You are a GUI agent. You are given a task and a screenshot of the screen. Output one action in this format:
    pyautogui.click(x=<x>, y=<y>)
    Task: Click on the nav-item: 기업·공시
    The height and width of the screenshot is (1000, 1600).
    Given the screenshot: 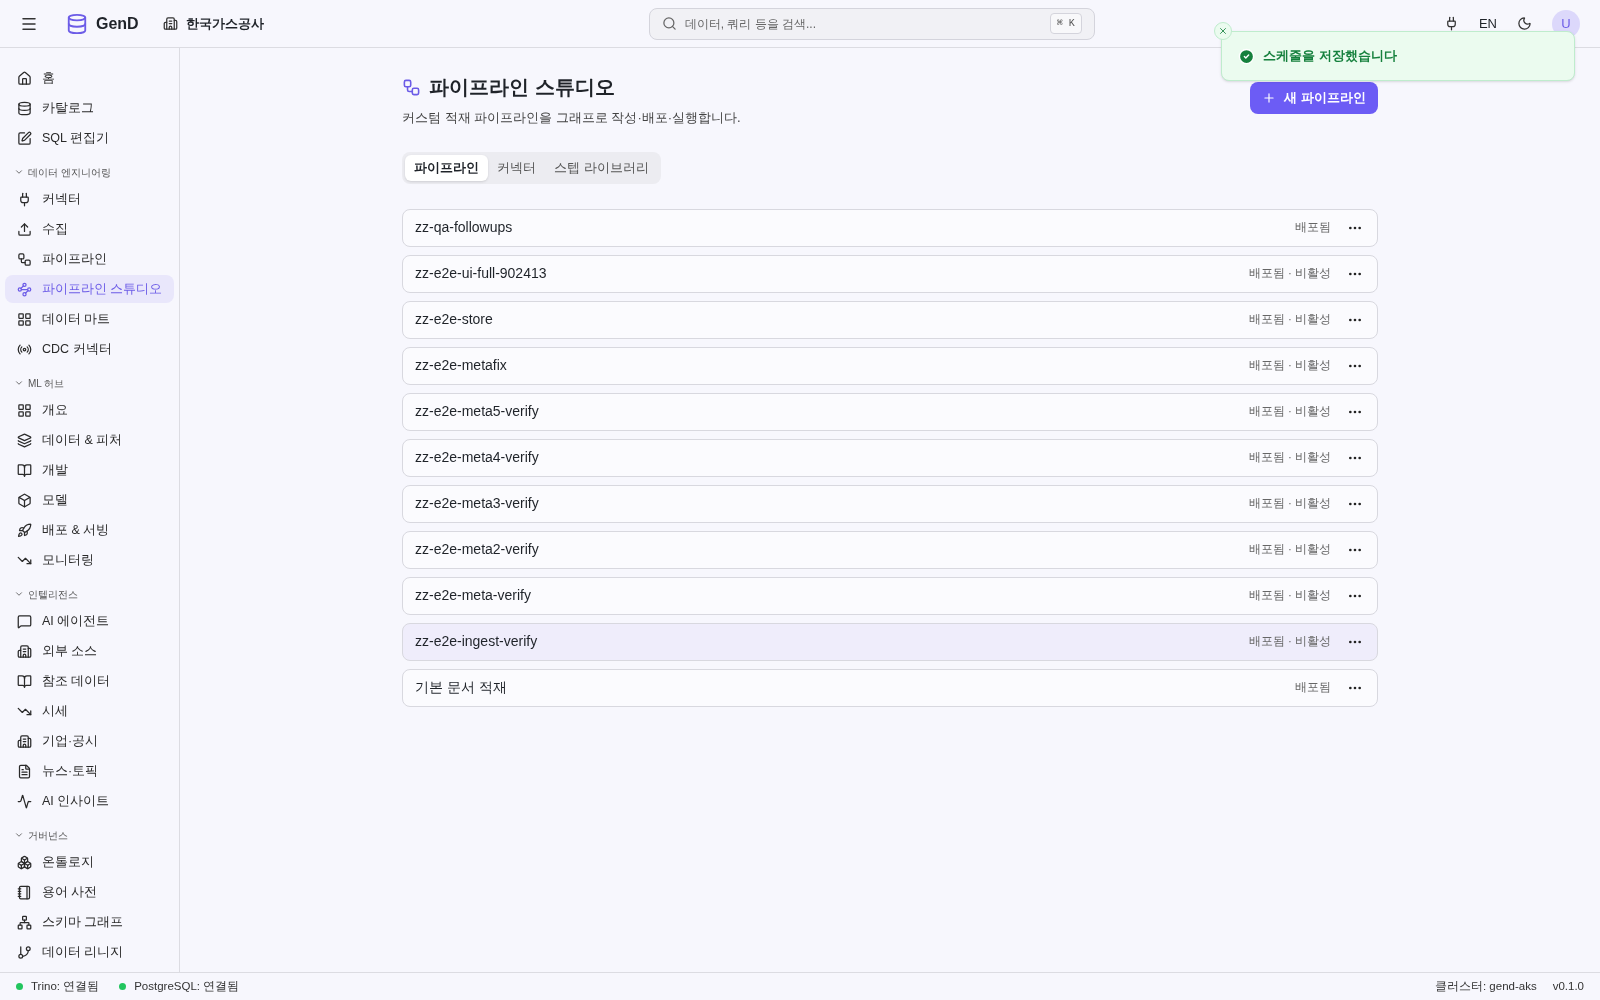 What is the action you would take?
    pyautogui.click(x=89, y=741)
    